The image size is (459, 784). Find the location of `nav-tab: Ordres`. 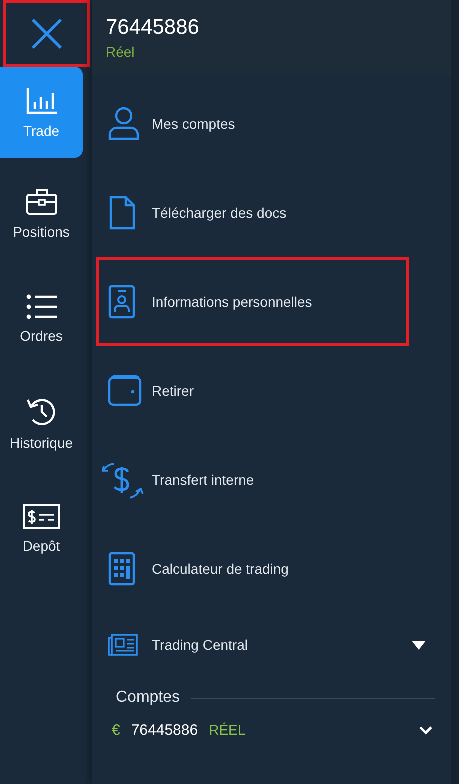

nav-tab: Ordres is located at coordinates (41, 318).